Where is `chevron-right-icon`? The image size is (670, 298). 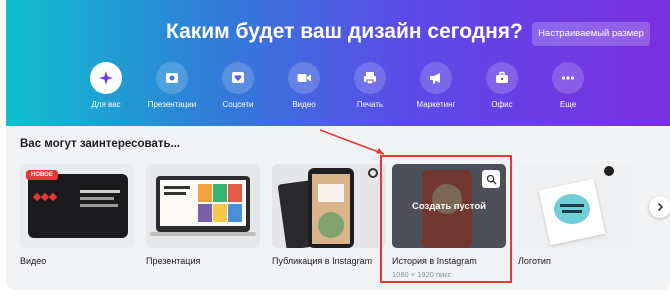 chevron-right-icon is located at coordinates (660, 207).